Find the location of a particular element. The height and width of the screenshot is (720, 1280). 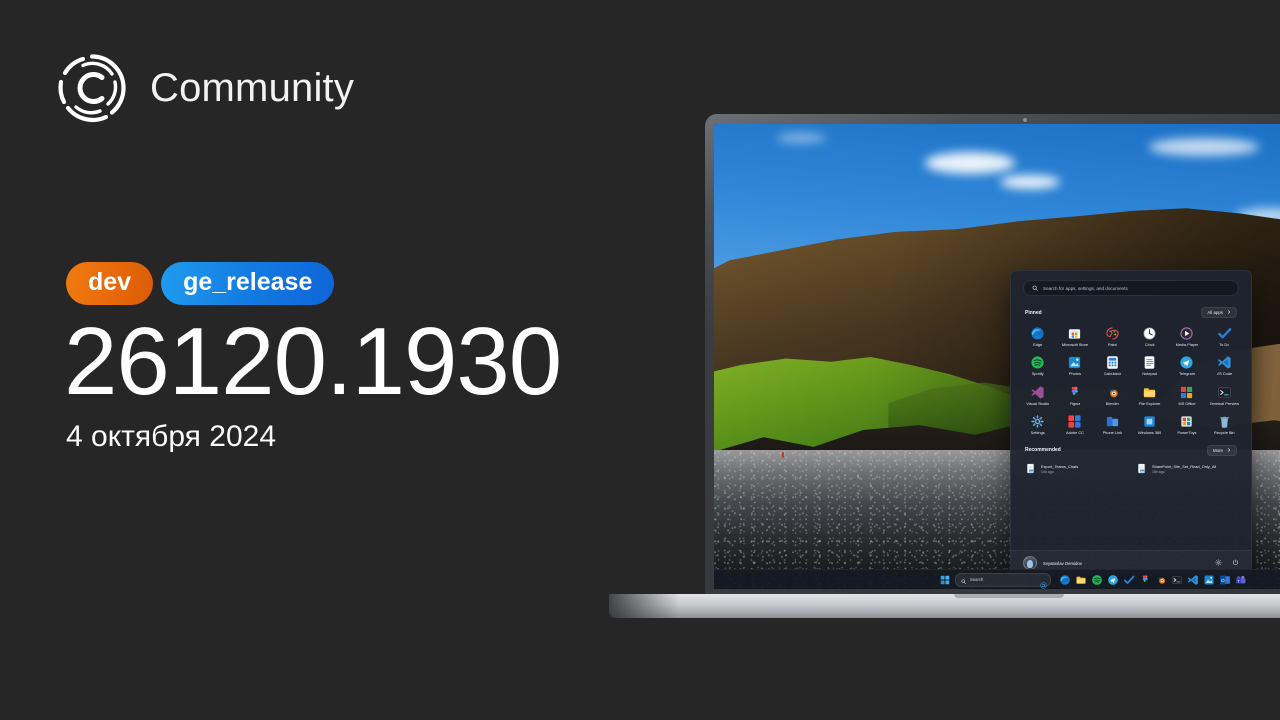

start-search-row: Search for apps, settings, and documents is located at coordinates (1131, 286).